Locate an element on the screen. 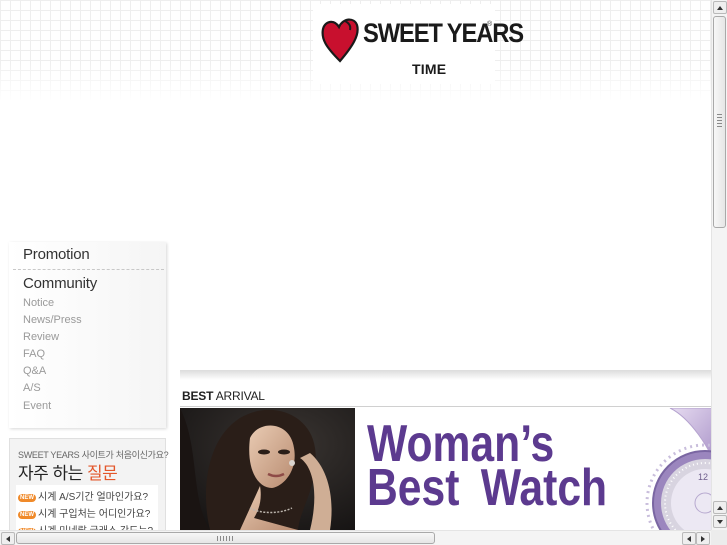 The image size is (727, 545). sidebar-item-event: Event is located at coordinates (37, 406).